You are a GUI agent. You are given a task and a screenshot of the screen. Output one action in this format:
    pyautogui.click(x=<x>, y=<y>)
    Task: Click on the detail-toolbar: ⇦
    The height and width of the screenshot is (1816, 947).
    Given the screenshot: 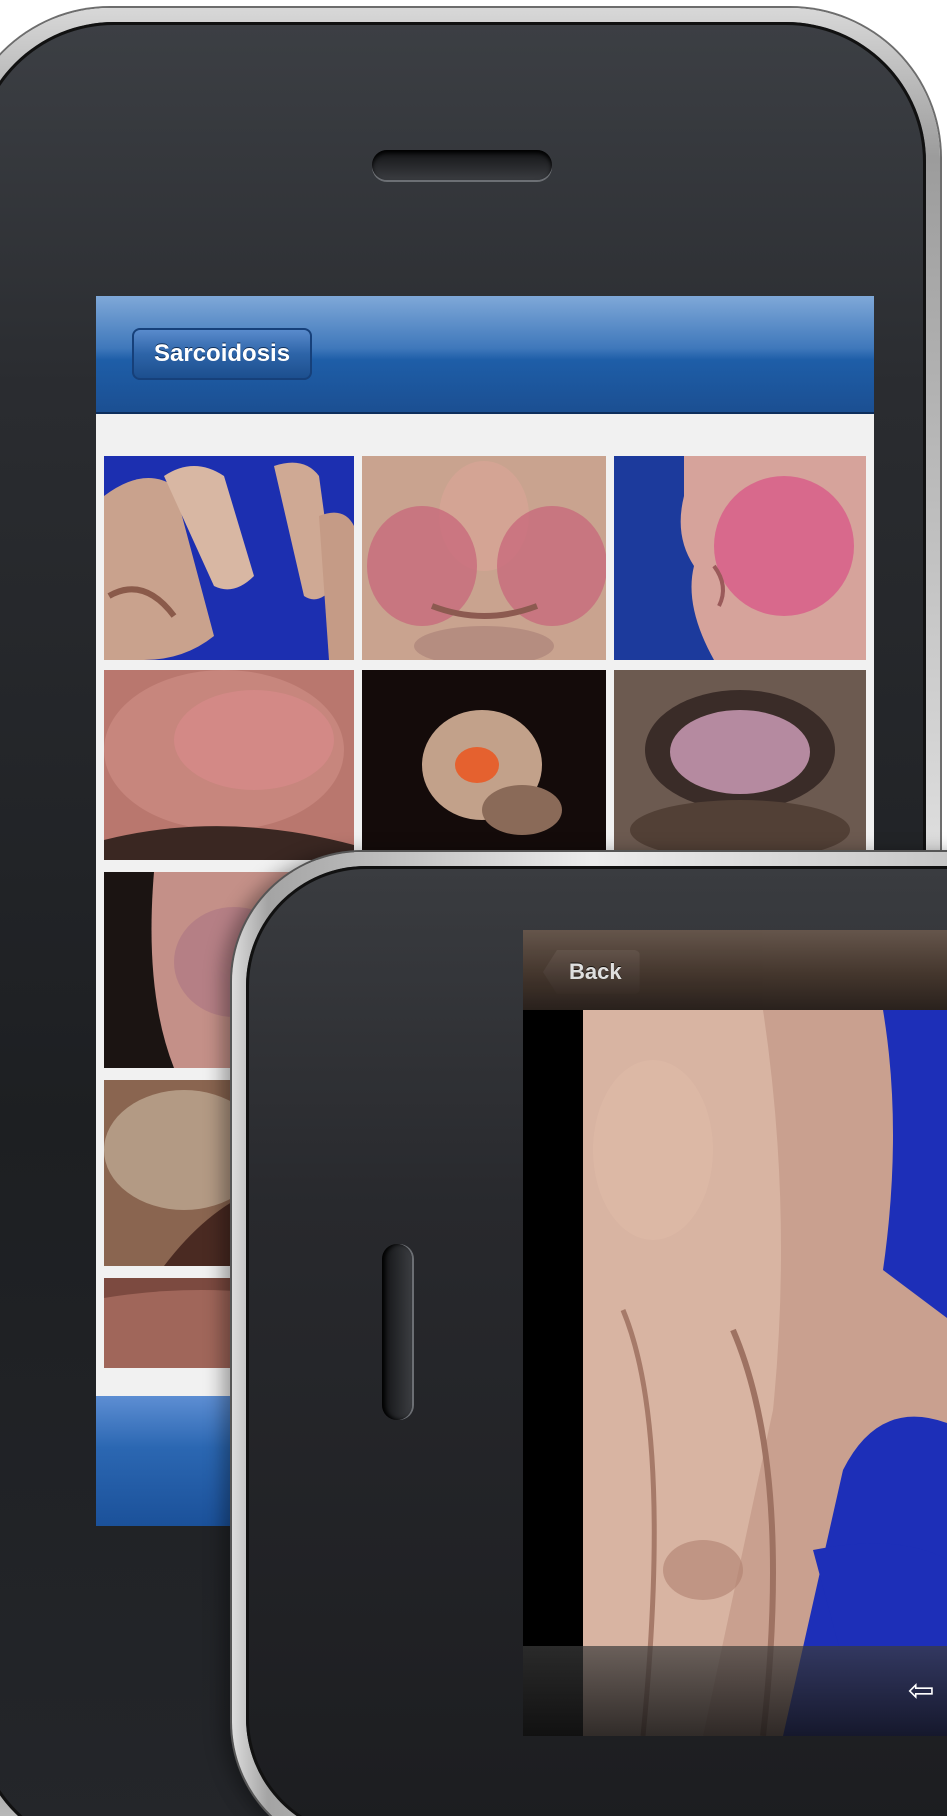 What is the action you would take?
    pyautogui.click(x=735, y=1691)
    